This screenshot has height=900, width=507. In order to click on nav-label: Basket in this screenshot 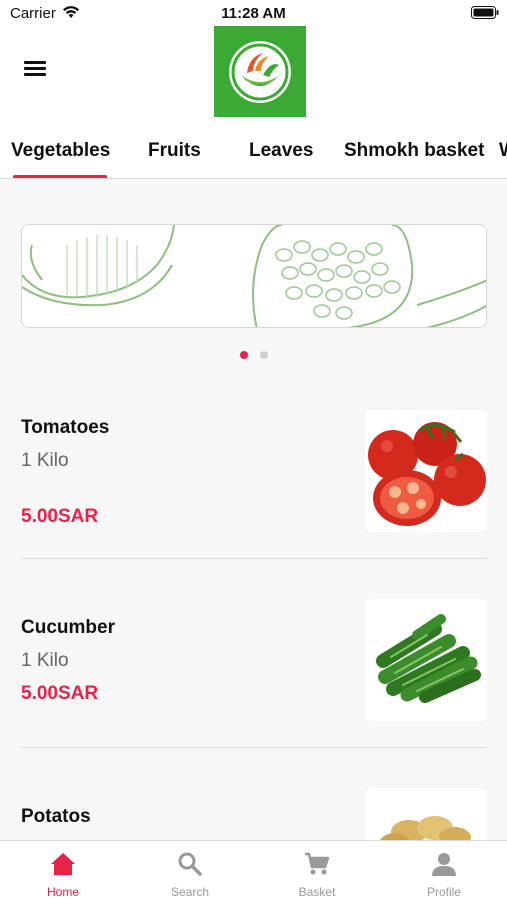, I will do `click(317, 892)`.